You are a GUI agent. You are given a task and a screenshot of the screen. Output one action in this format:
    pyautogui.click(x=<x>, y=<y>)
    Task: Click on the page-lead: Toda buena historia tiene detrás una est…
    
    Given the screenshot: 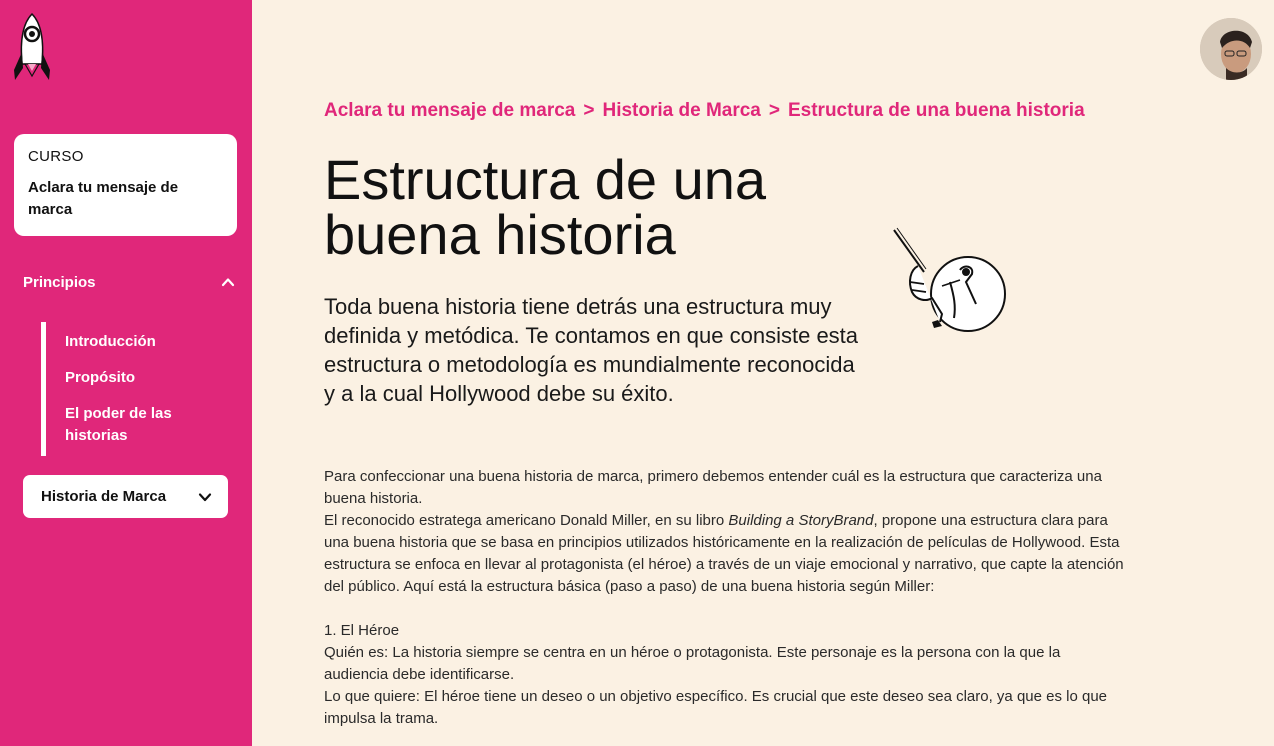 What is the action you would take?
    pyautogui.click(x=591, y=350)
    